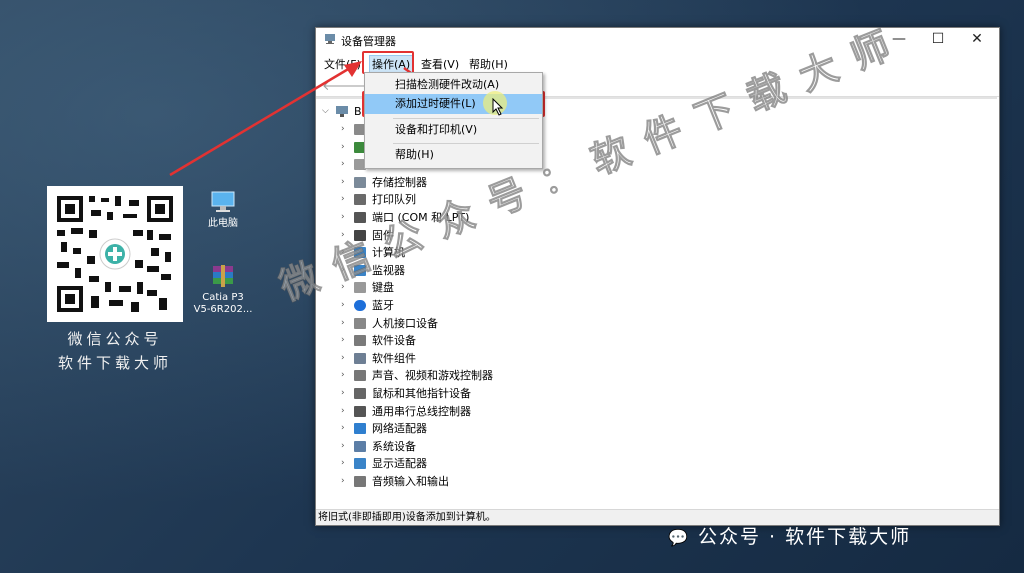 Image resolution: width=1024 pixels, height=573 pixels. What do you see at coordinates (435, 103) in the screenshot?
I see `menu-item-label: 添加过时硬件(L)` at bounding box center [435, 103].